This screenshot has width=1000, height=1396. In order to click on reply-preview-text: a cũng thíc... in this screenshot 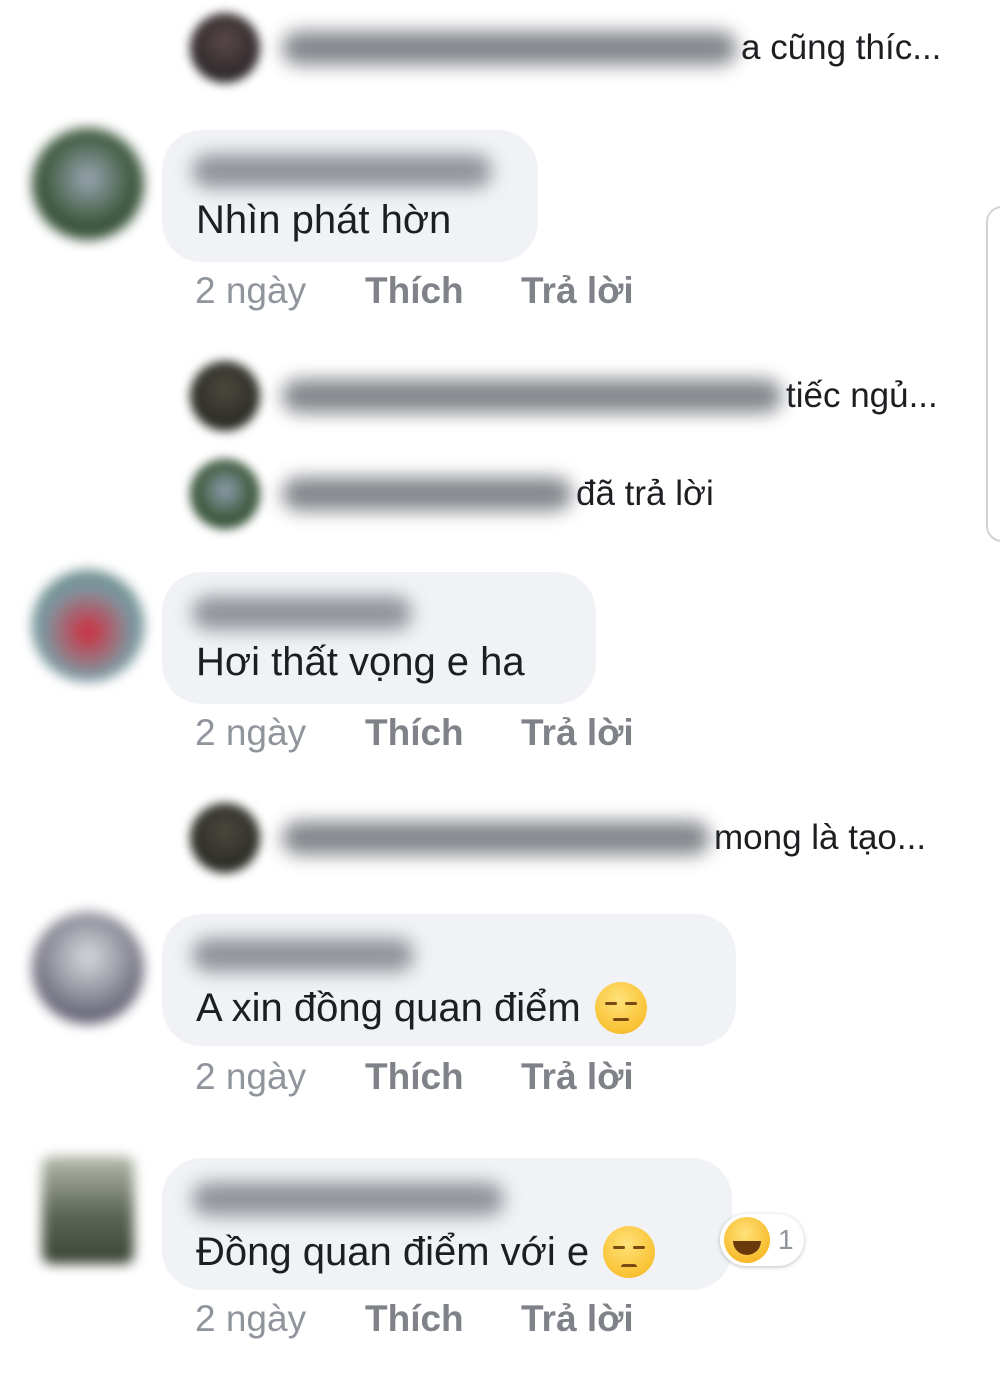, I will do `click(841, 47)`.